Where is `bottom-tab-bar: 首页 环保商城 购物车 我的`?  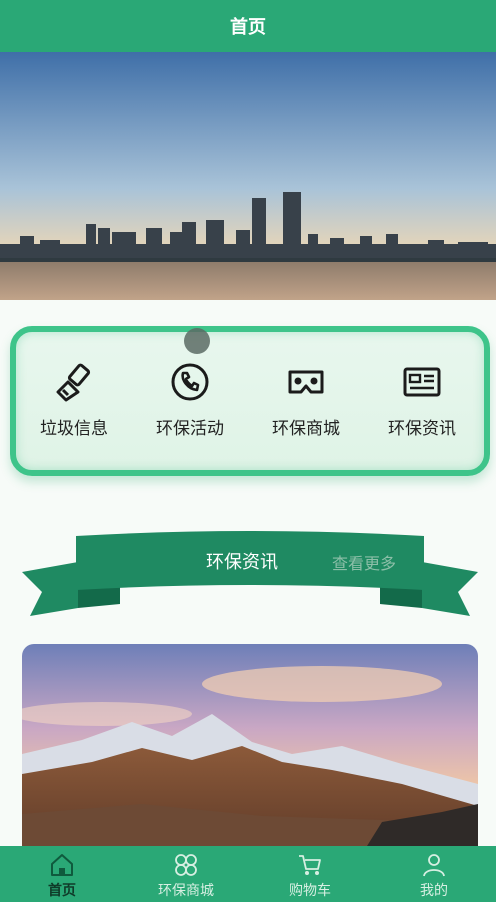
bottom-tab-bar: 首页 环保商城 购物车 我的 is located at coordinates (248, 874).